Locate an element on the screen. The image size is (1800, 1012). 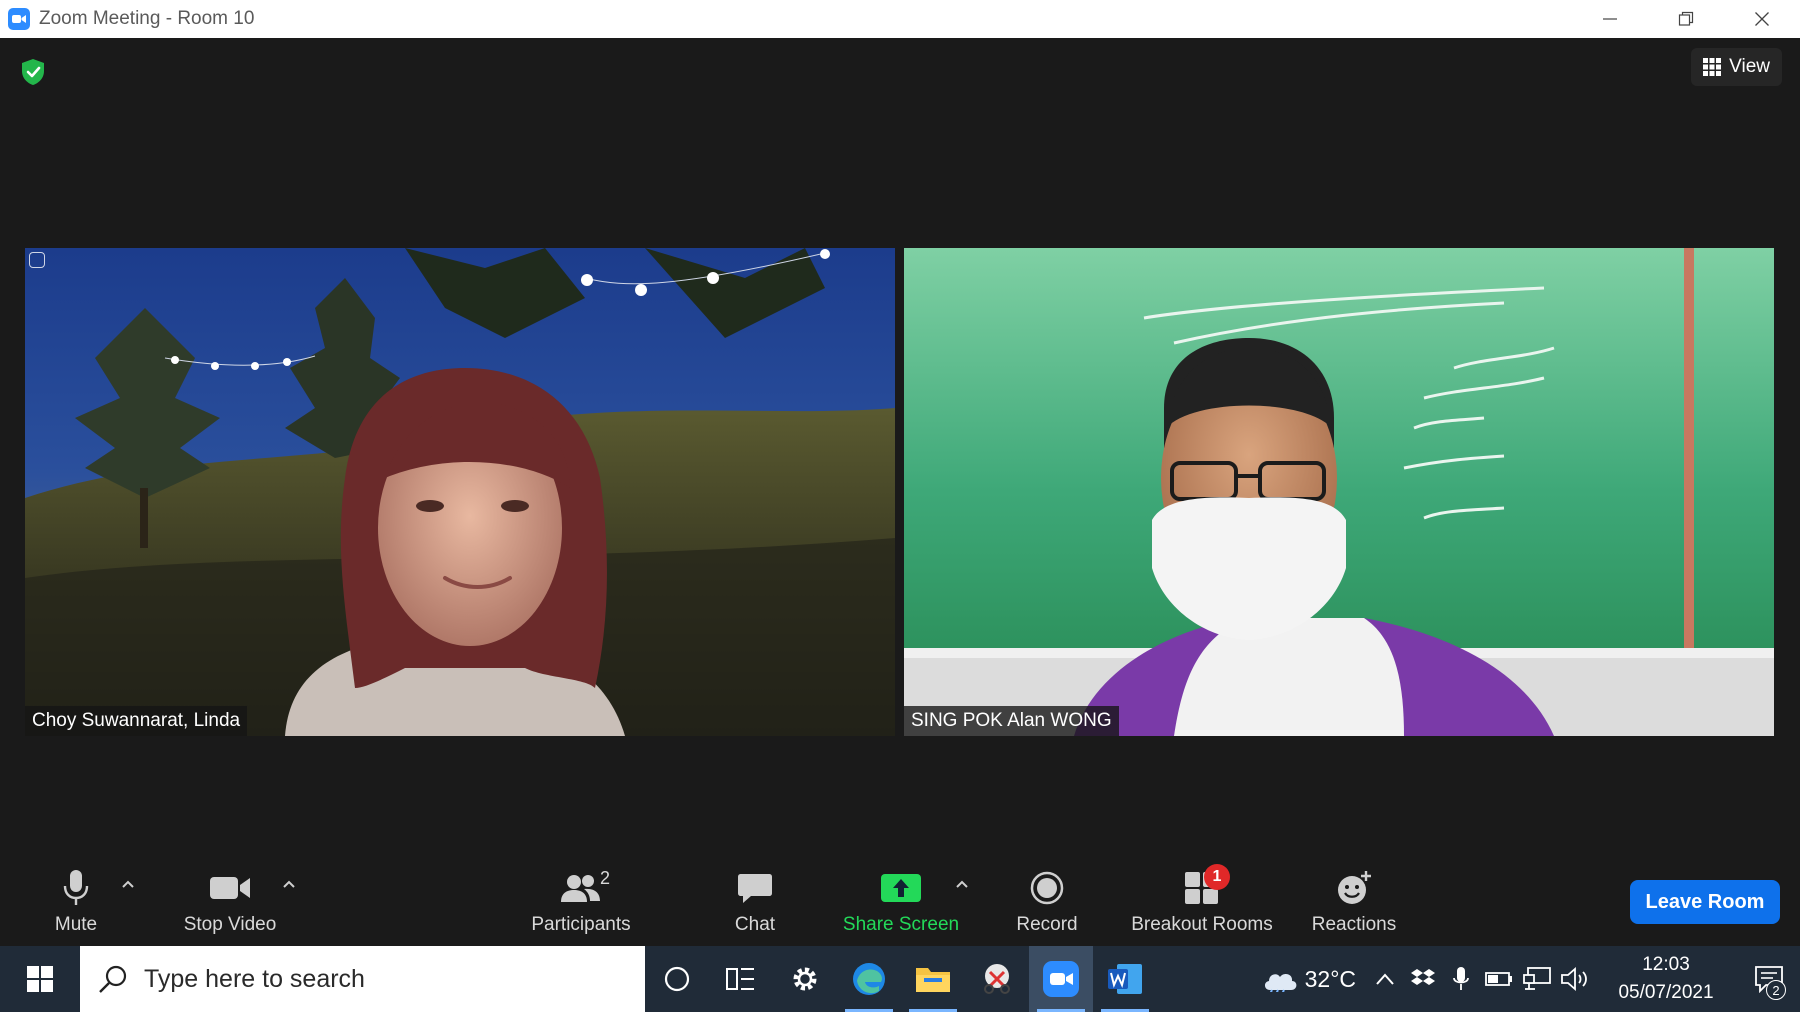
participant-name-tag: Choy Suwannarat, Linda is located at coordinates (136, 721).